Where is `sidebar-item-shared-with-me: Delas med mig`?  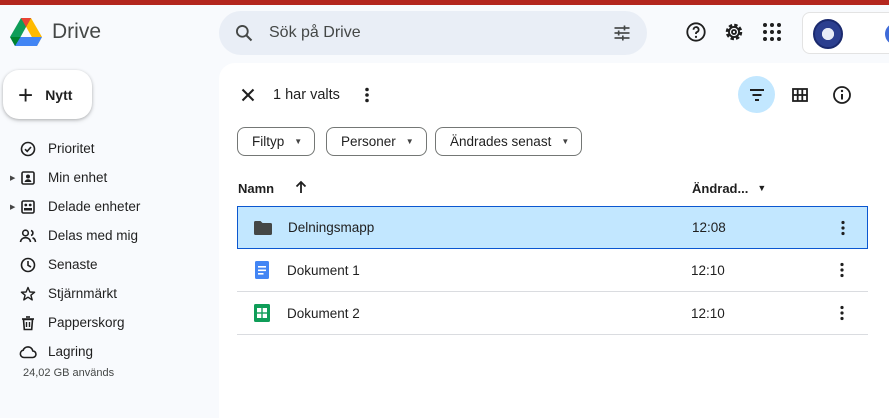
sidebar-item-shared-with-me: Delas med mig is located at coordinates (105, 235).